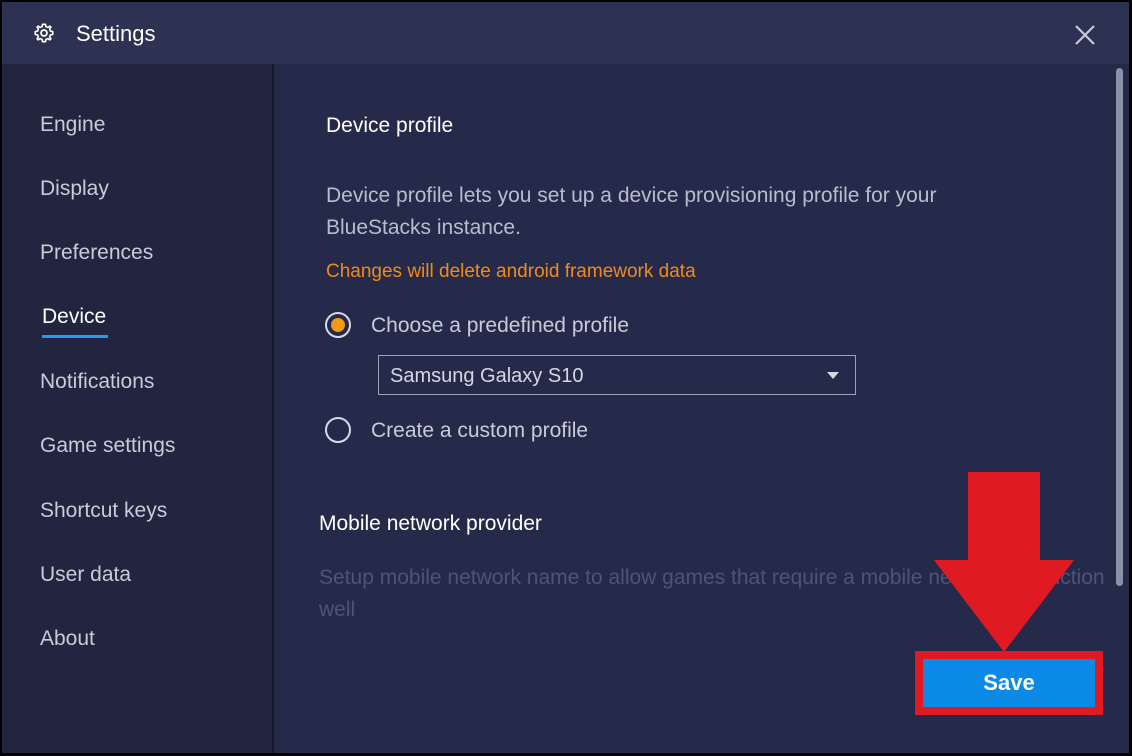  I want to click on active-tab-indicator, so click(75, 336).